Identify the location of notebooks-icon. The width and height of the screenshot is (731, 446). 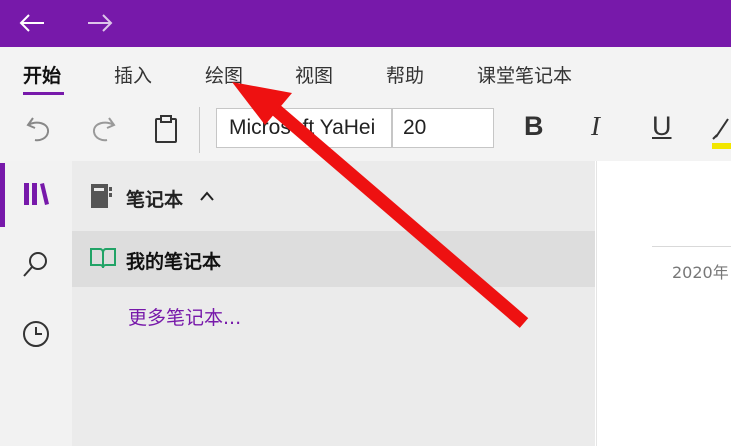
(36, 194).